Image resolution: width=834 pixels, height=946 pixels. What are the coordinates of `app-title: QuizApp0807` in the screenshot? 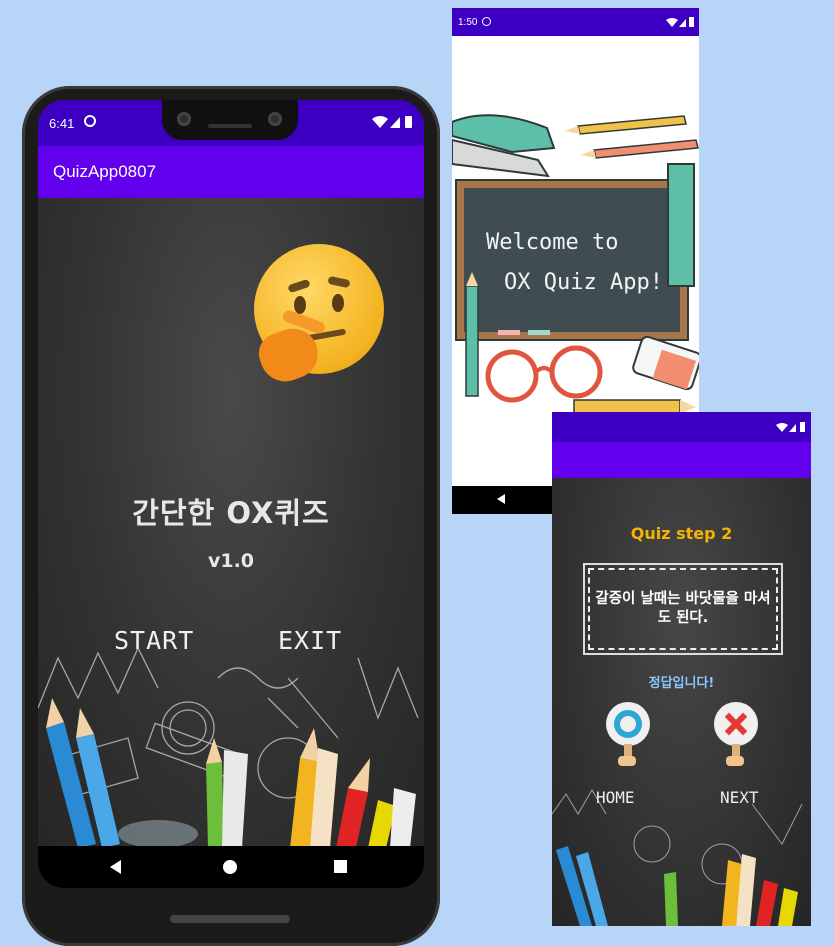 It's located at (105, 171).